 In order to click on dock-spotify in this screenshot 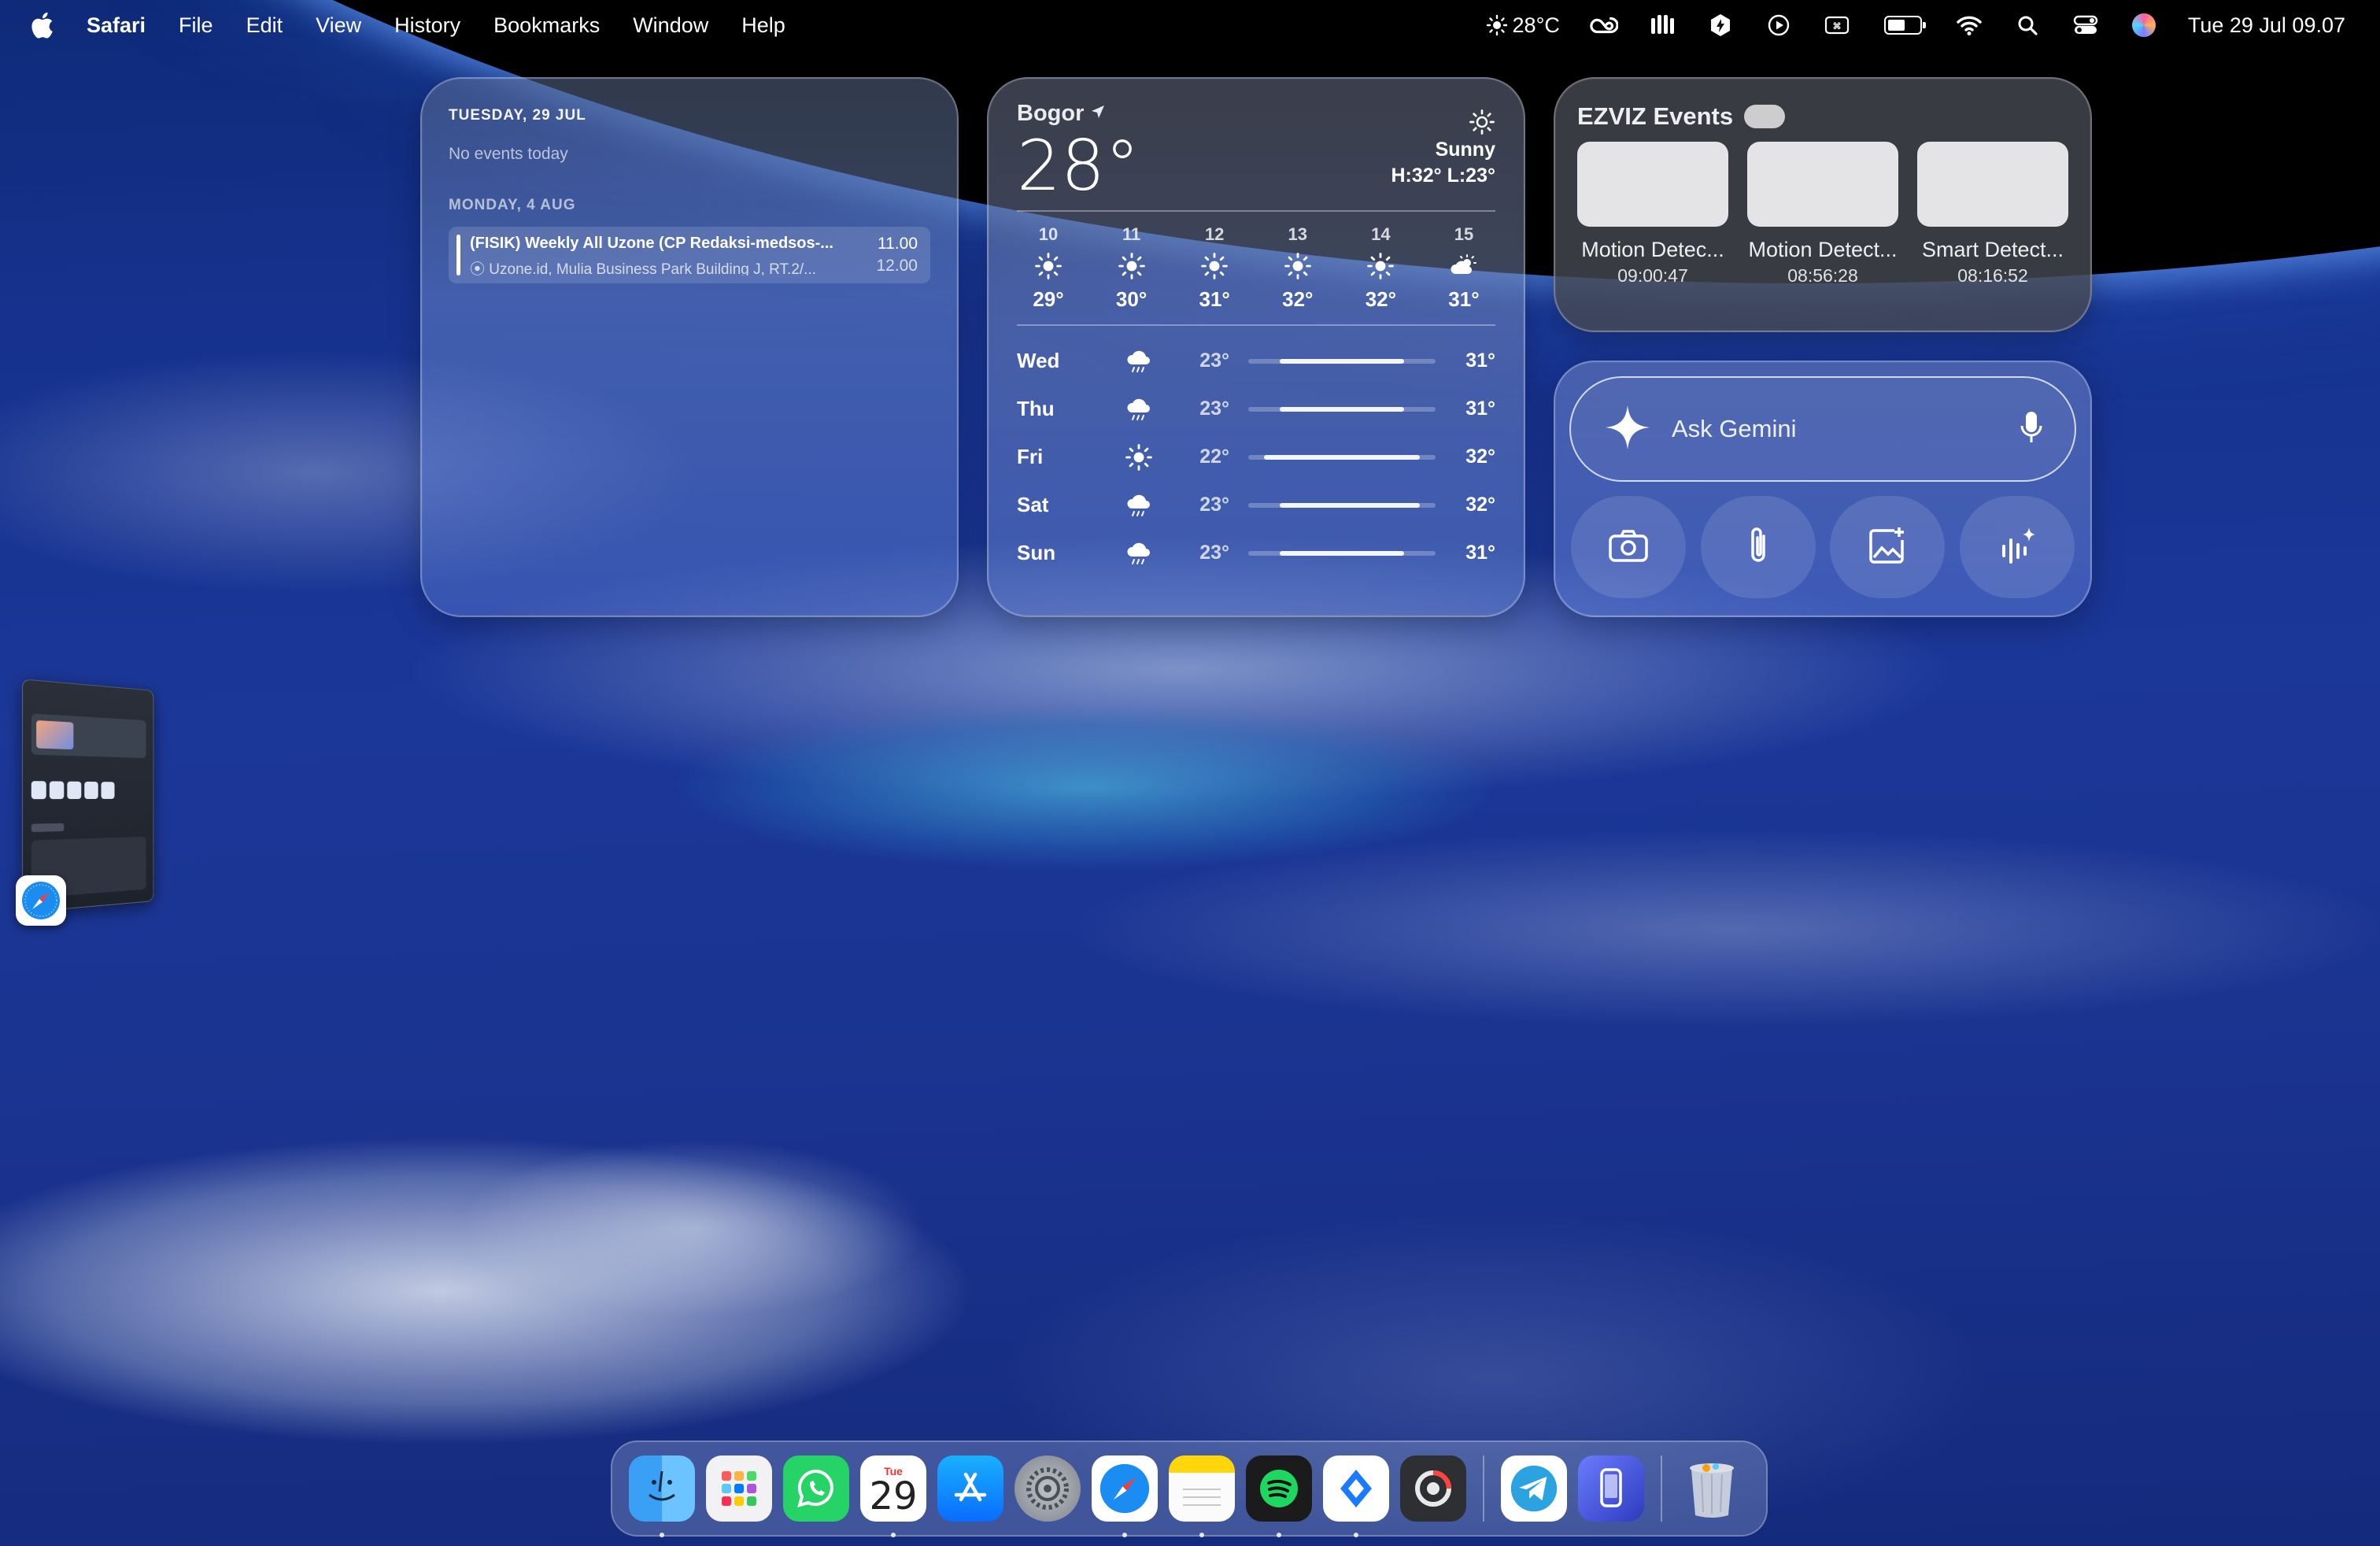, I will do `click(1279, 1496)`.